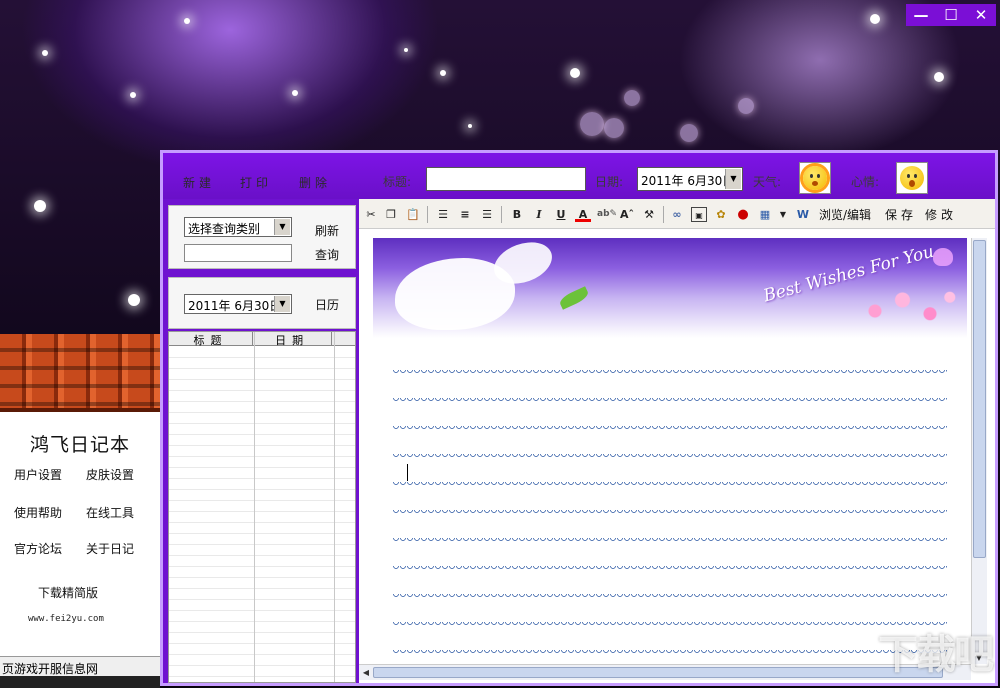  What do you see at coordinates (574, 298) in the screenshot?
I see `olive-leaf-image` at bounding box center [574, 298].